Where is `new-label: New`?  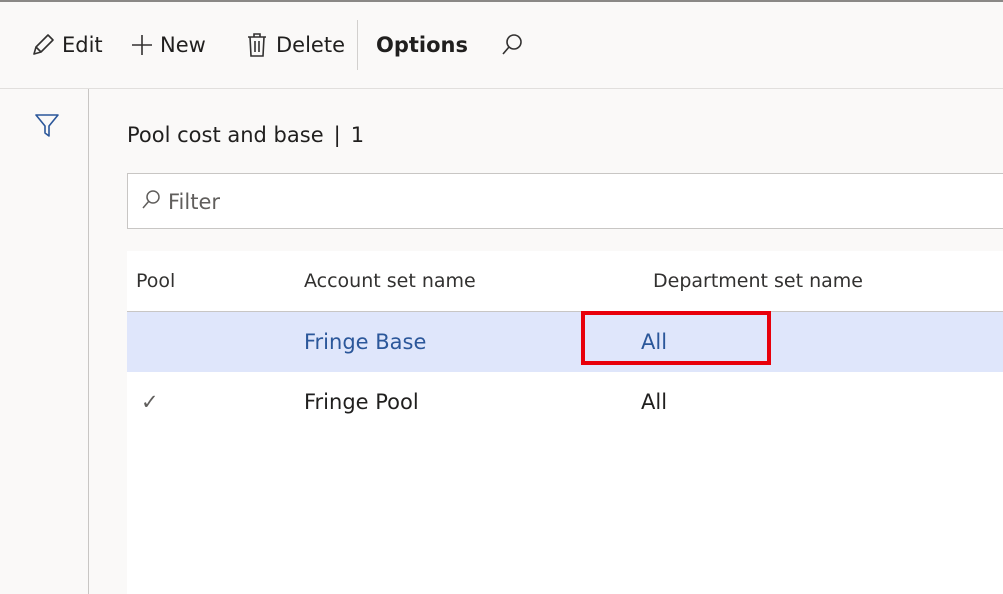
new-label: New is located at coordinates (183, 45).